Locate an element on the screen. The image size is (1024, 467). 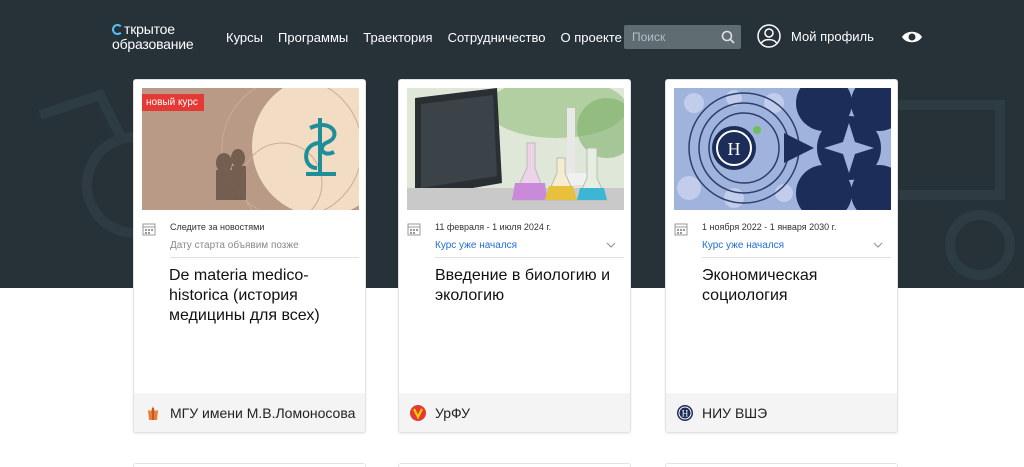
site-logo: ткрытое образование is located at coordinates (153, 36).